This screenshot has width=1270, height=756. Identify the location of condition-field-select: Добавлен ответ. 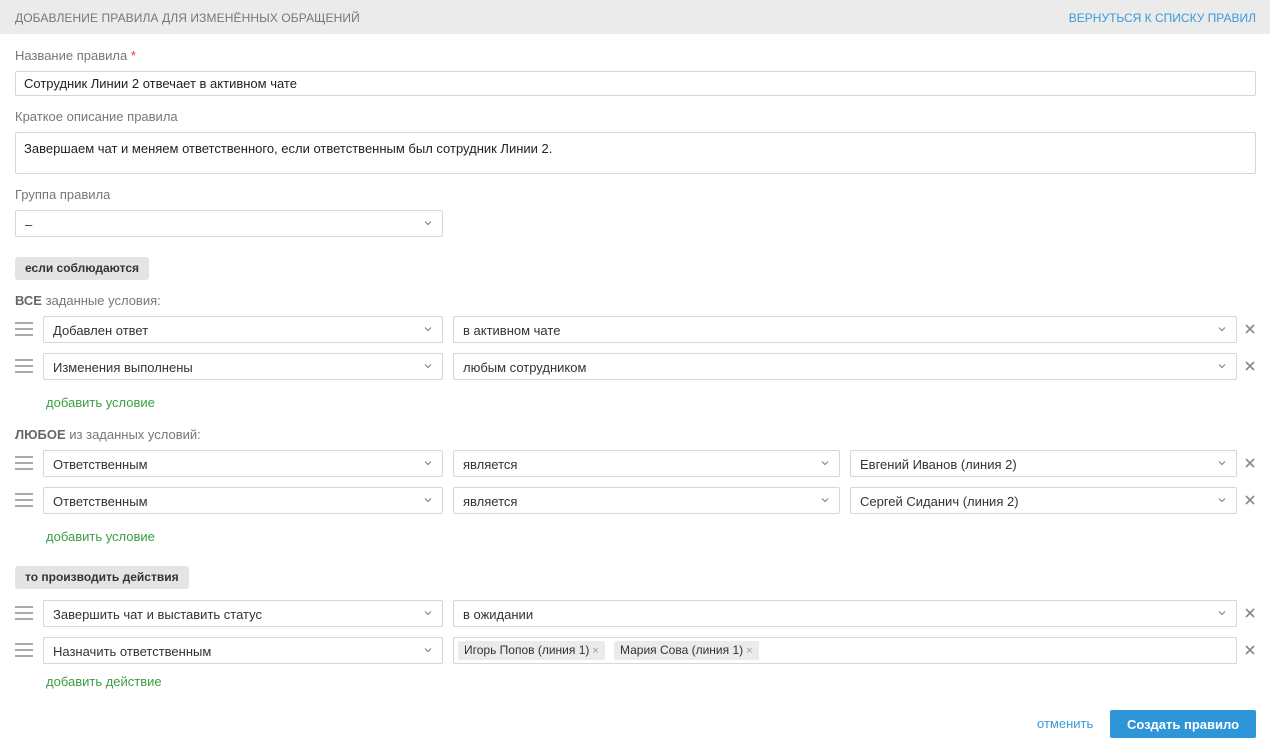
(243, 329).